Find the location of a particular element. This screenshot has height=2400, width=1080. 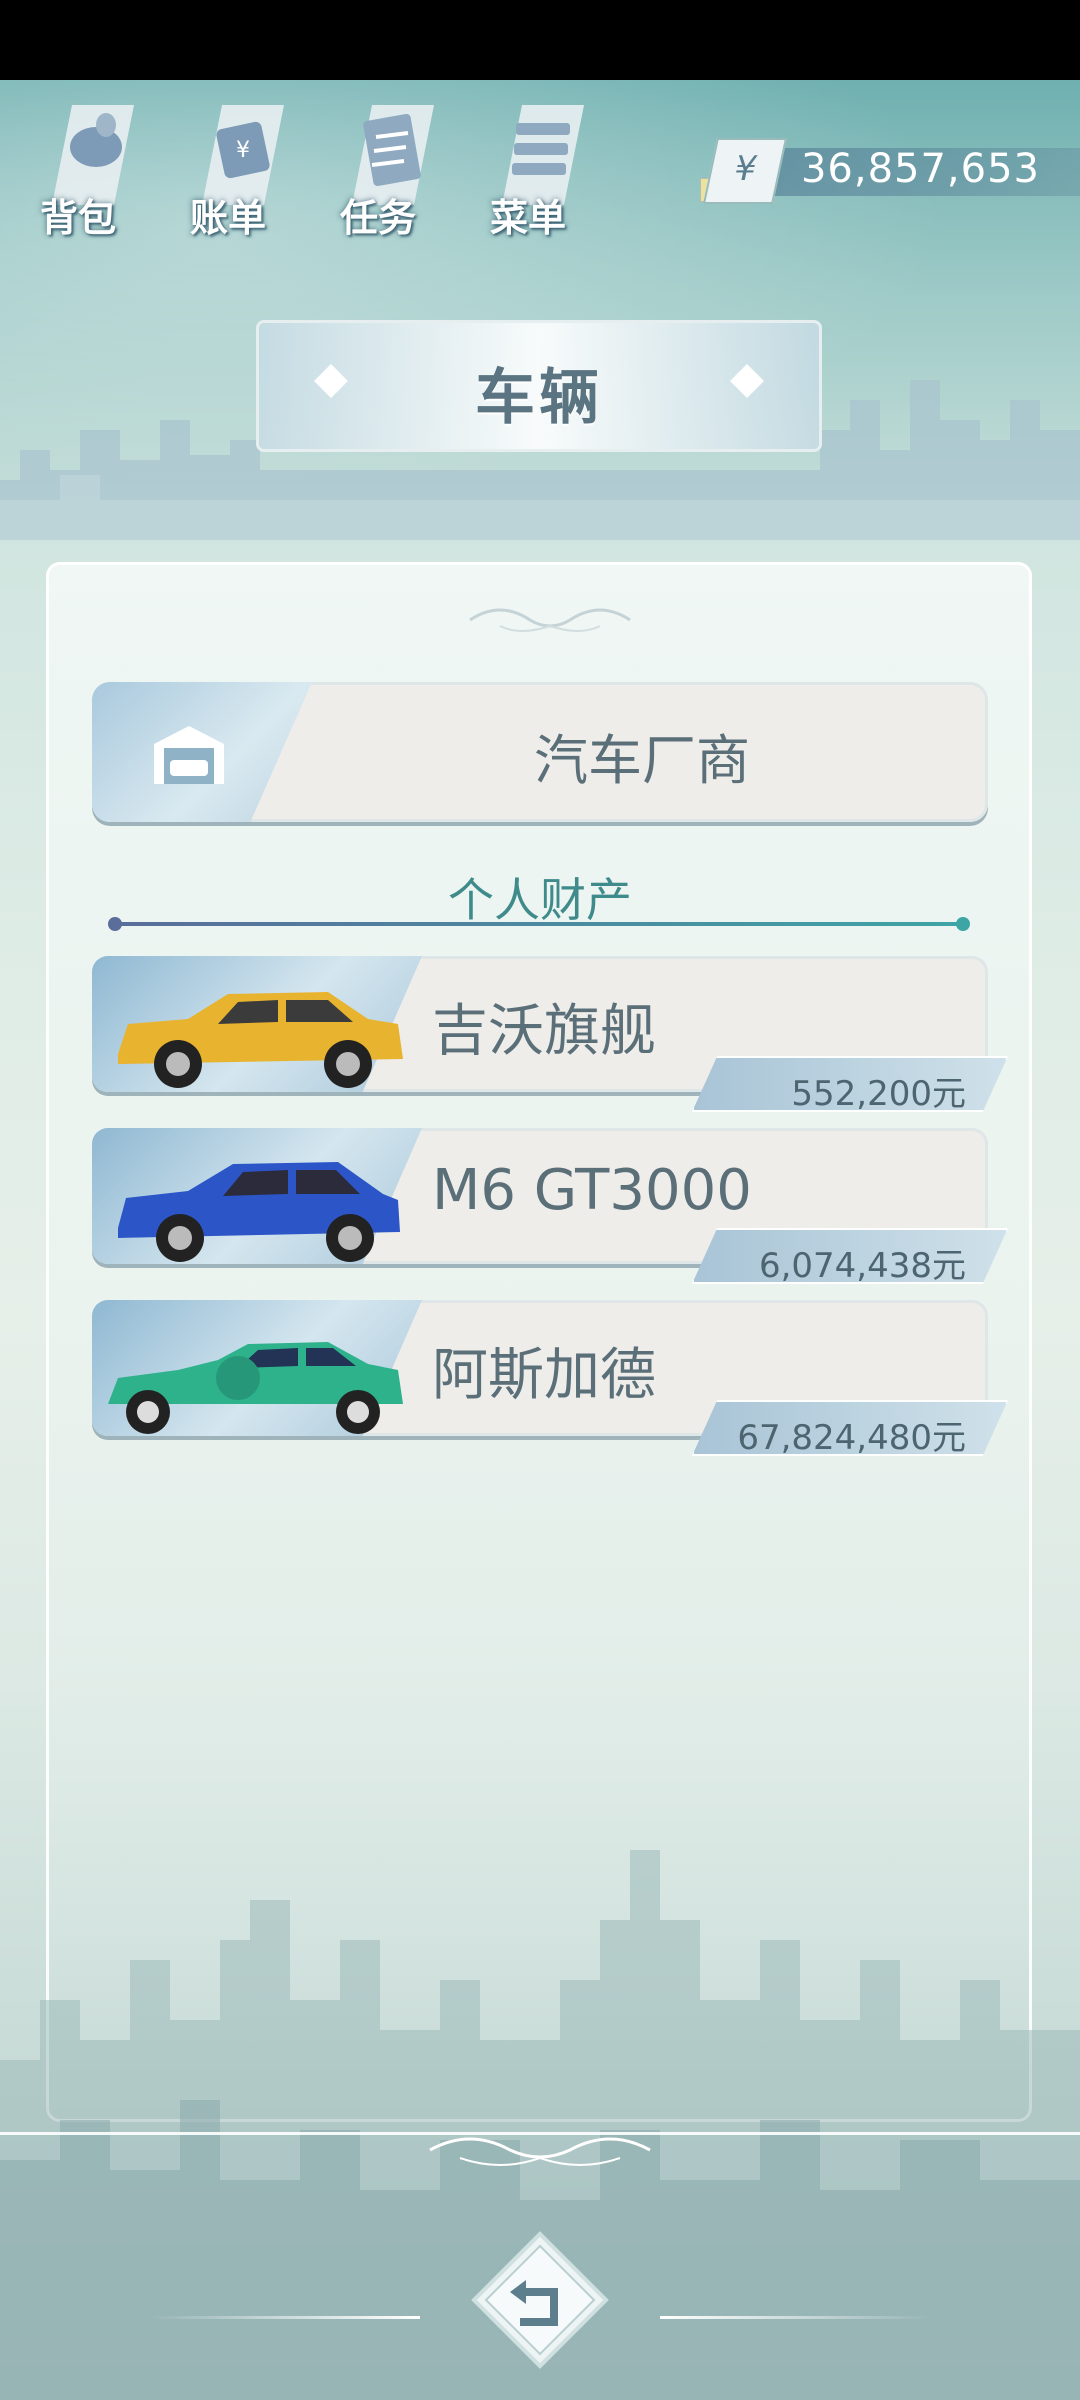

car-price-tag: 6,074,438元 is located at coordinates (850, 1256).